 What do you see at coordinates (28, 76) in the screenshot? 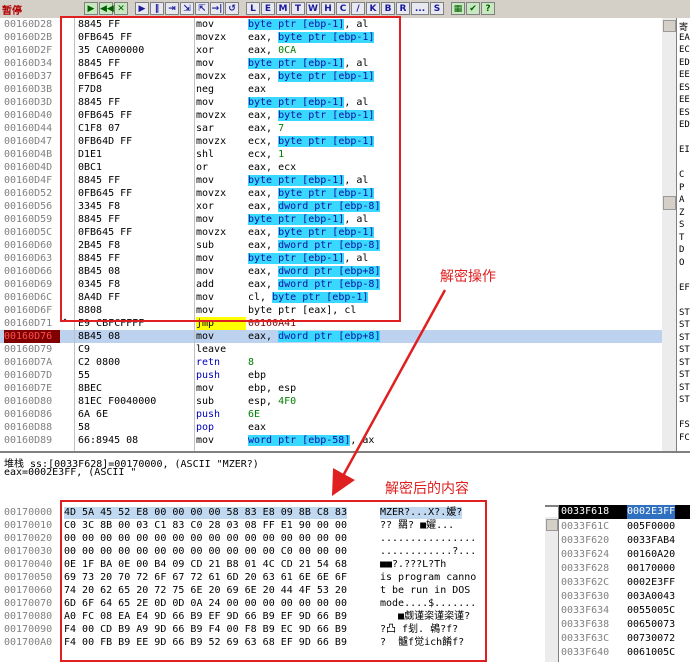
I see `instruction-address: 00160D37` at bounding box center [28, 76].